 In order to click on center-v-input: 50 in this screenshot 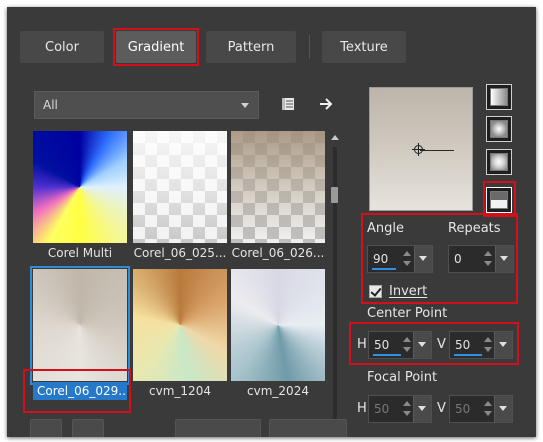, I will do `click(481, 345)`.